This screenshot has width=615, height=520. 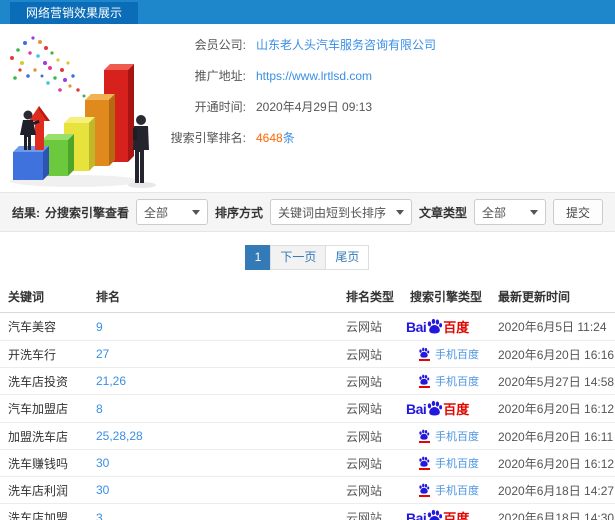 I want to click on keyword-cell: 洗车店投资, so click(x=44, y=381).